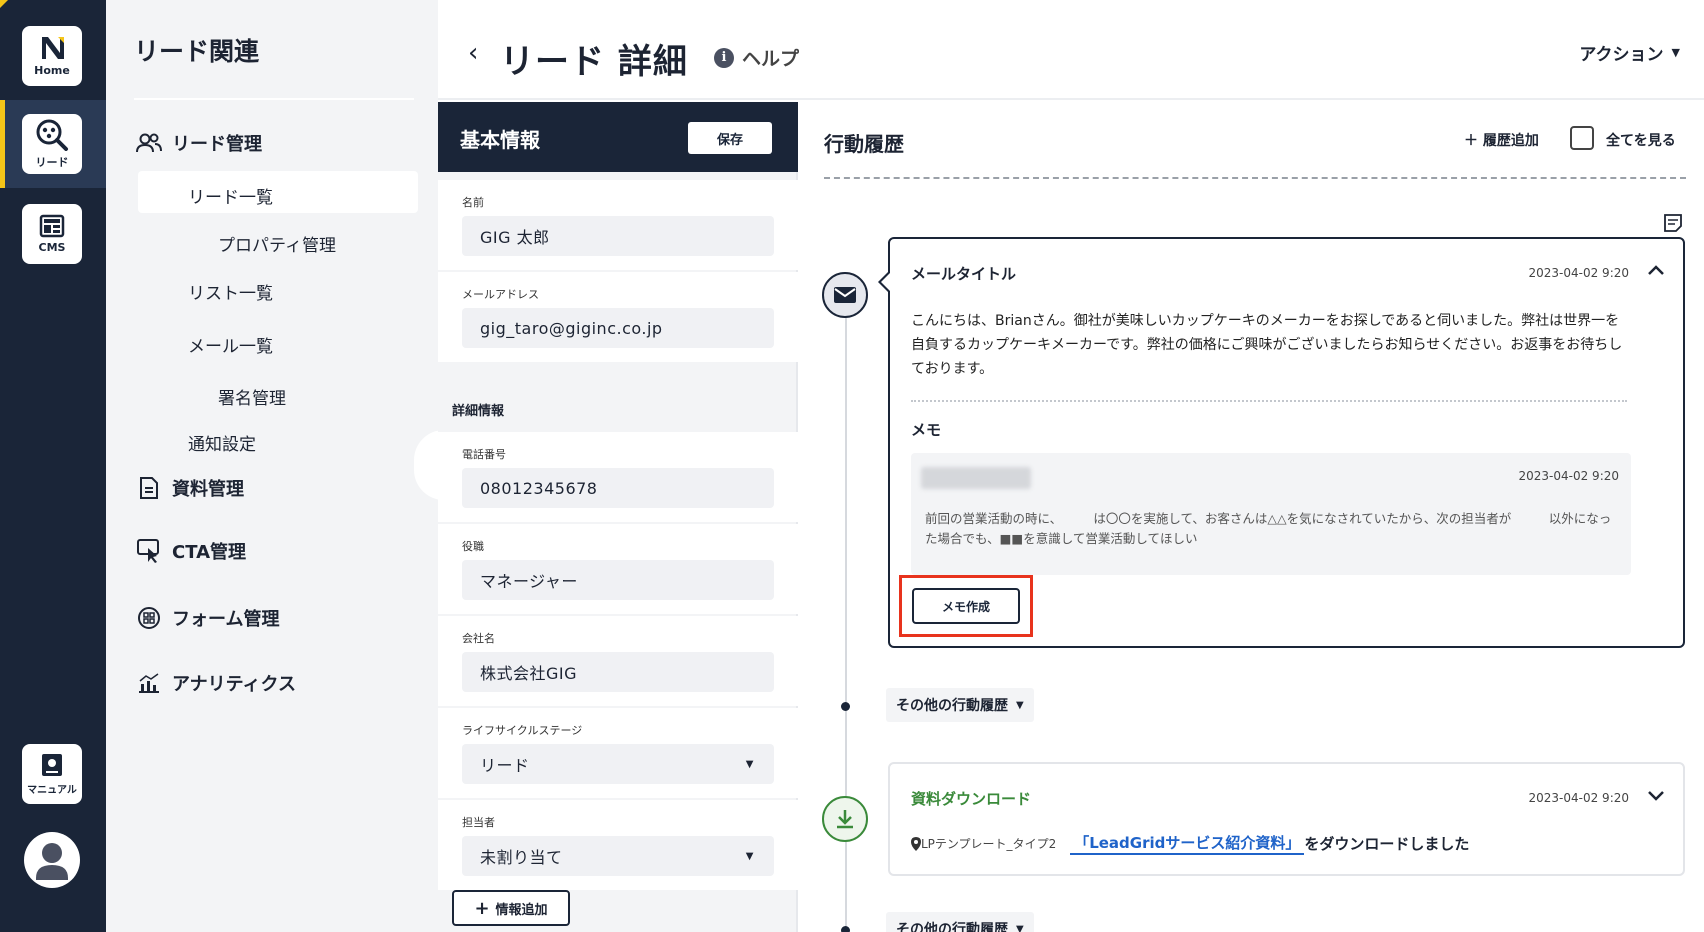  What do you see at coordinates (1641, 141) in the screenshot?
I see `see-all-label: 全てを見る` at bounding box center [1641, 141].